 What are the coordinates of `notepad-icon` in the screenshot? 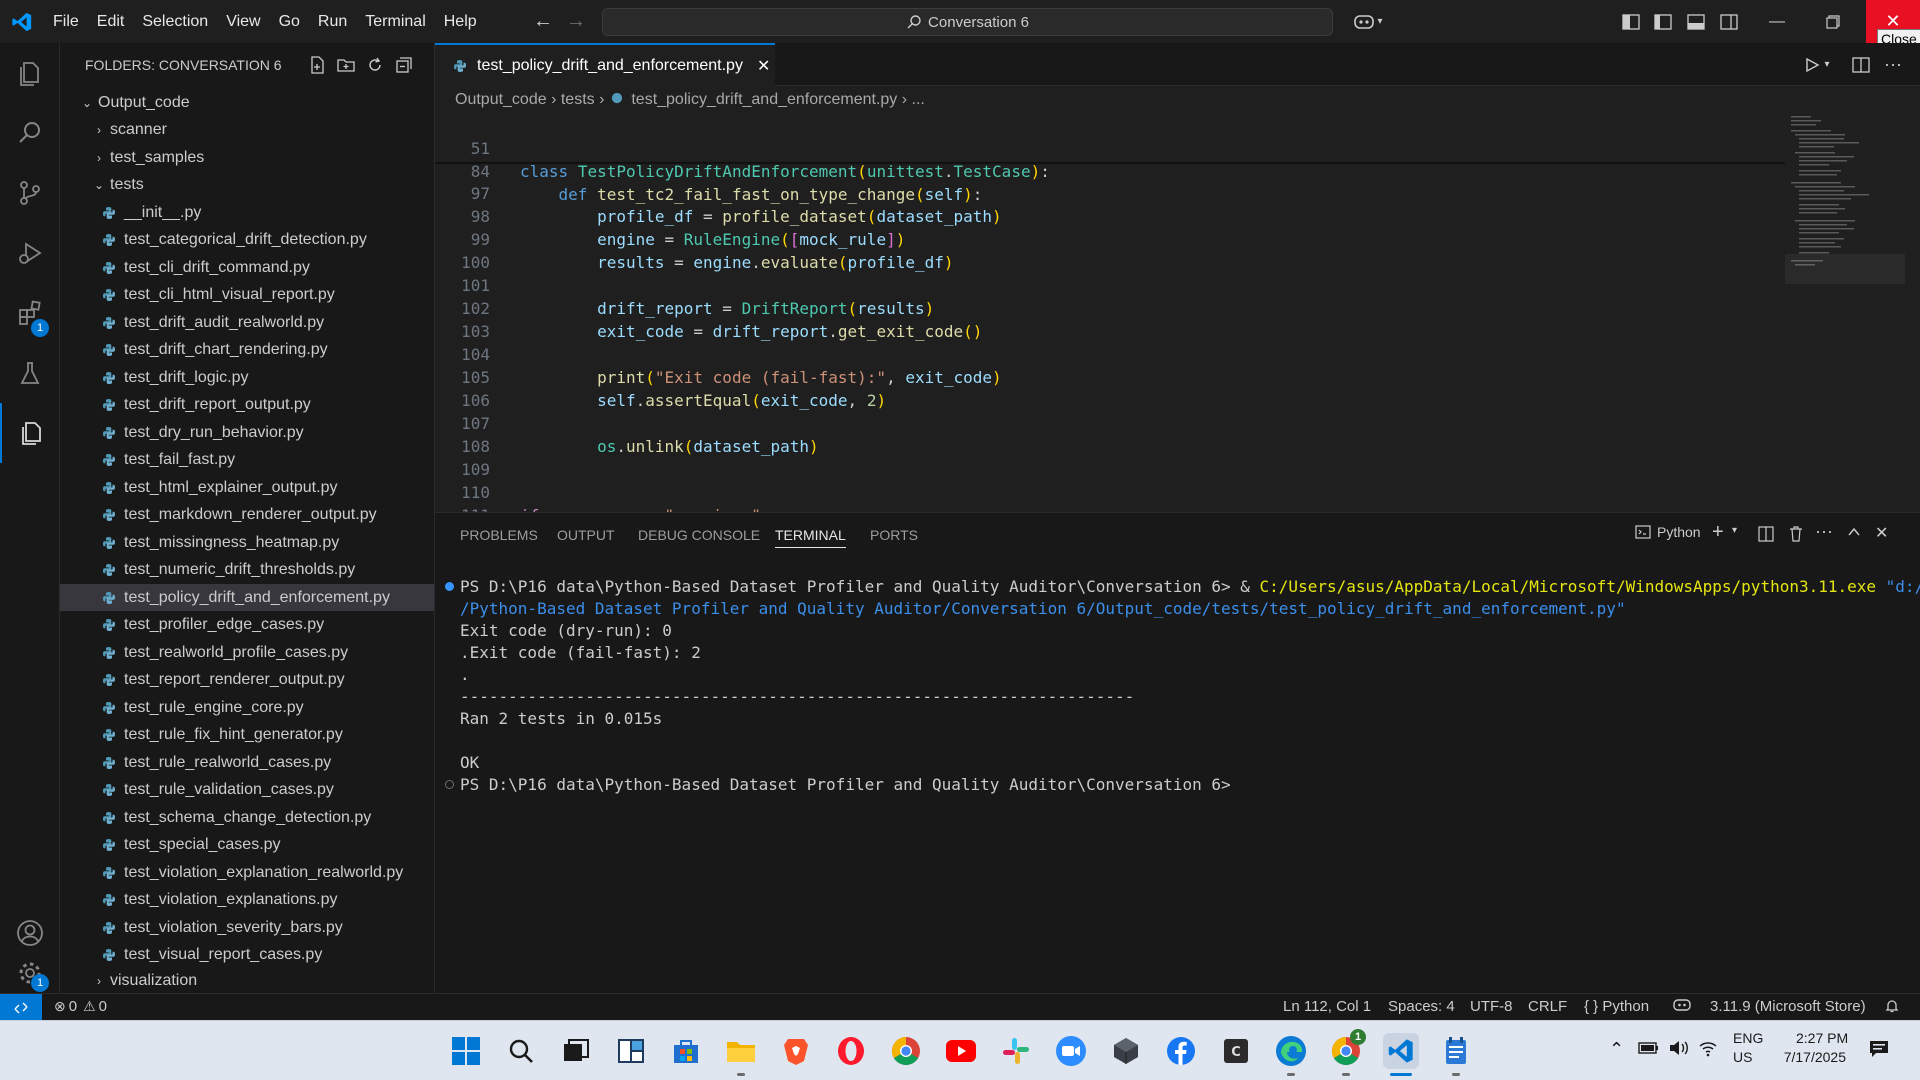 It's located at (1456, 1051).